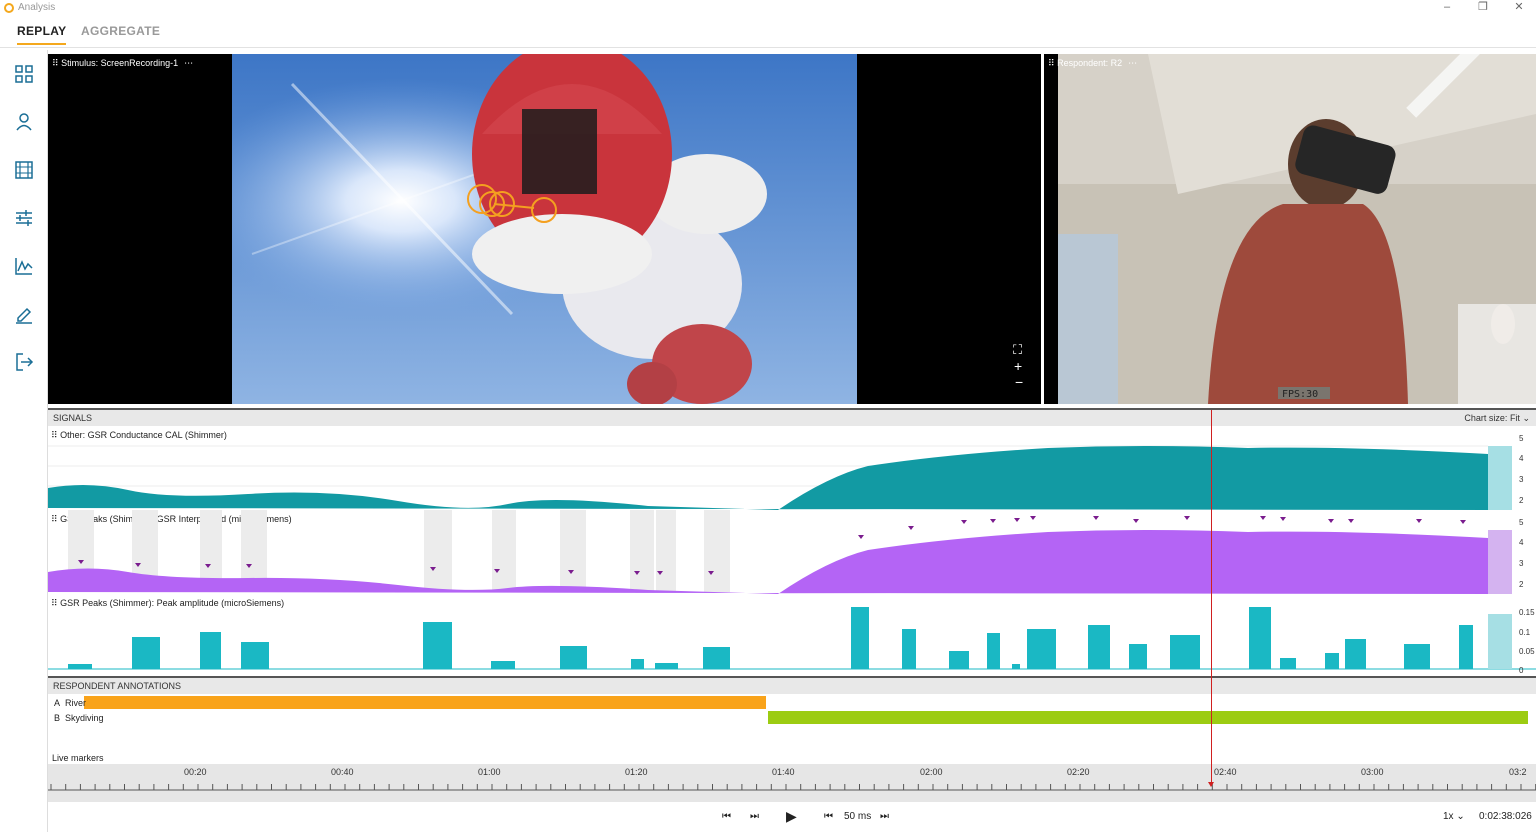 Image resolution: width=1536 pixels, height=832 pixels. What do you see at coordinates (1483, 8) in the screenshot?
I see `restore-button: ❐` at bounding box center [1483, 8].